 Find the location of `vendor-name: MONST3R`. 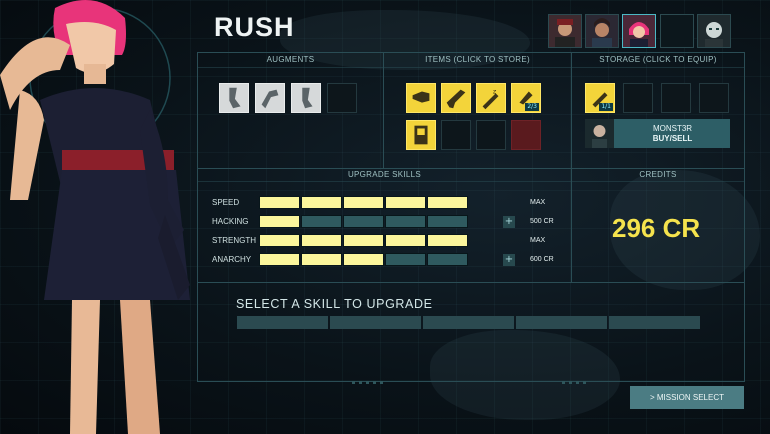

vendor-name: MONST3R is located at coordinates (672, 128).